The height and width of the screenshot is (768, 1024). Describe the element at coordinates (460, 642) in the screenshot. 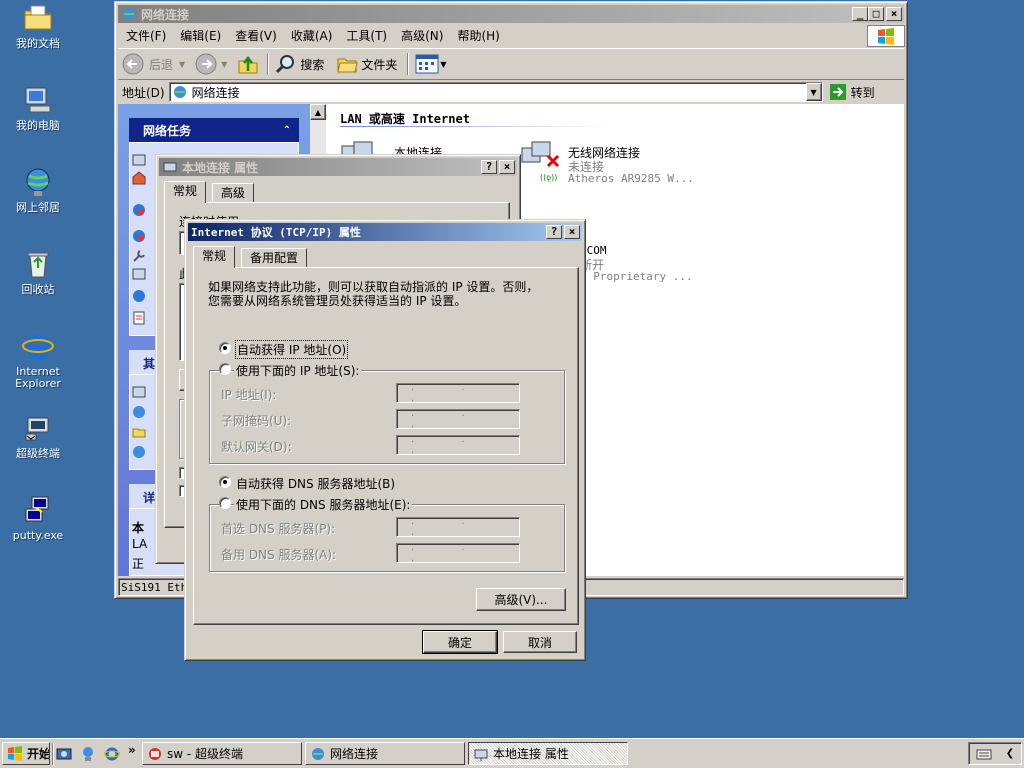

I see `ok-button: 确定` at that location.